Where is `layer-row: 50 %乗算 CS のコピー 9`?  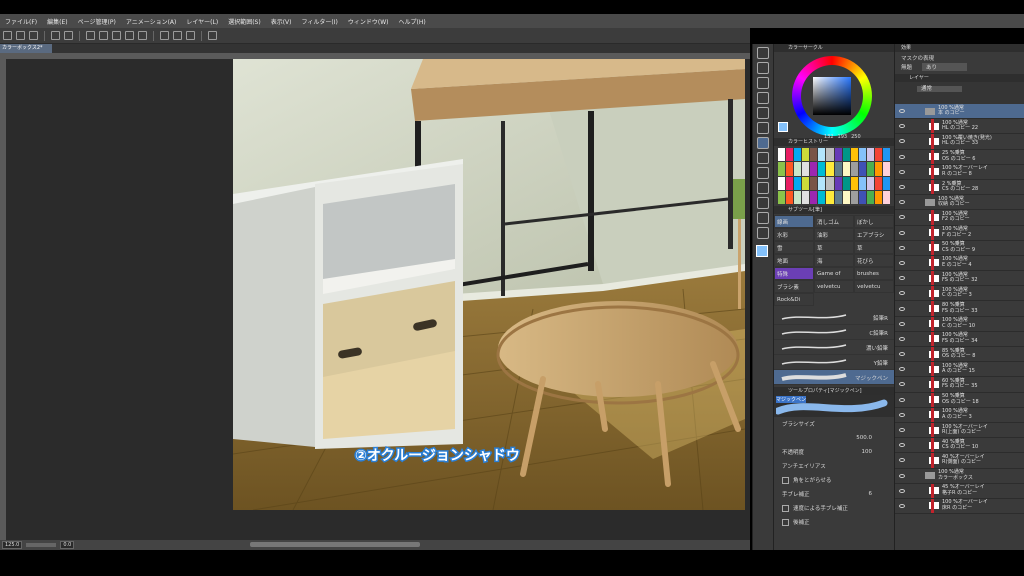
layer-row: 50 %乗算 CS のコピー 9 is located at coordinates (959, 248).